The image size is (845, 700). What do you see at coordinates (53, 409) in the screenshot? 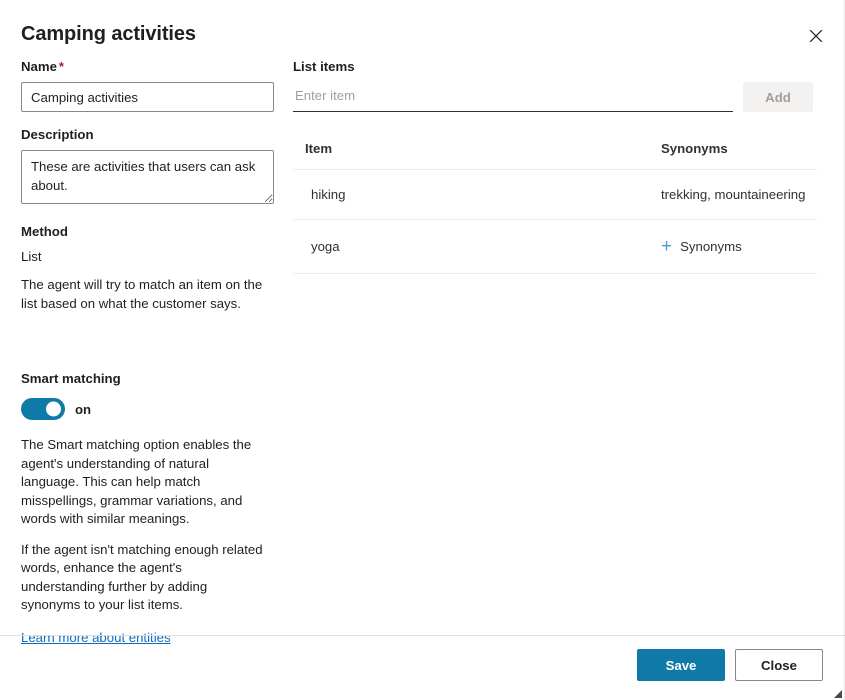
I see `toggle-knob-icon` at bounding box center [53, 409].